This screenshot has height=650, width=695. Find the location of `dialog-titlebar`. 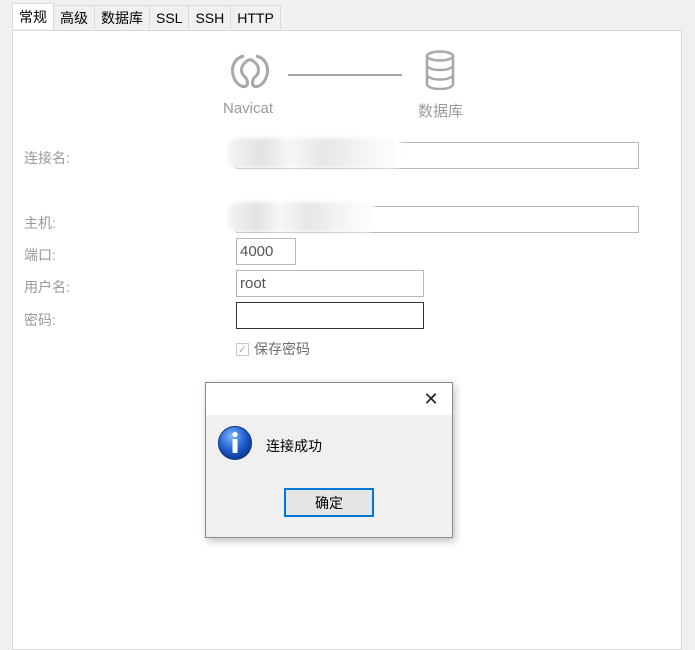

dialog-titlebar is located at coordinates (329, 399).